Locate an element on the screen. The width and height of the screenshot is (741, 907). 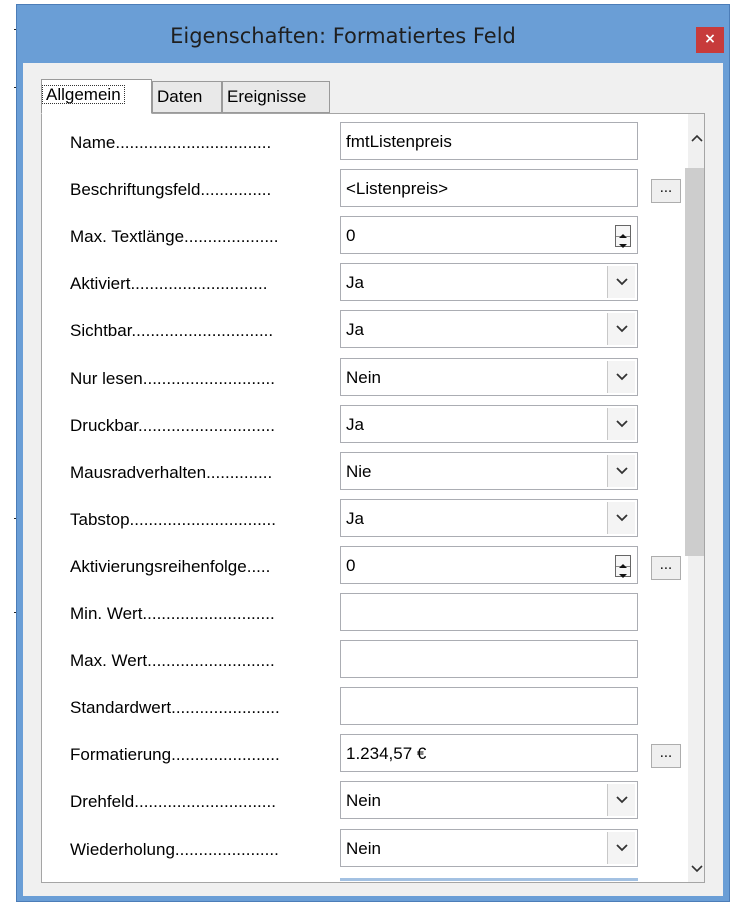
field-value: 1.234,57 € is located at coordinates (386, 753).